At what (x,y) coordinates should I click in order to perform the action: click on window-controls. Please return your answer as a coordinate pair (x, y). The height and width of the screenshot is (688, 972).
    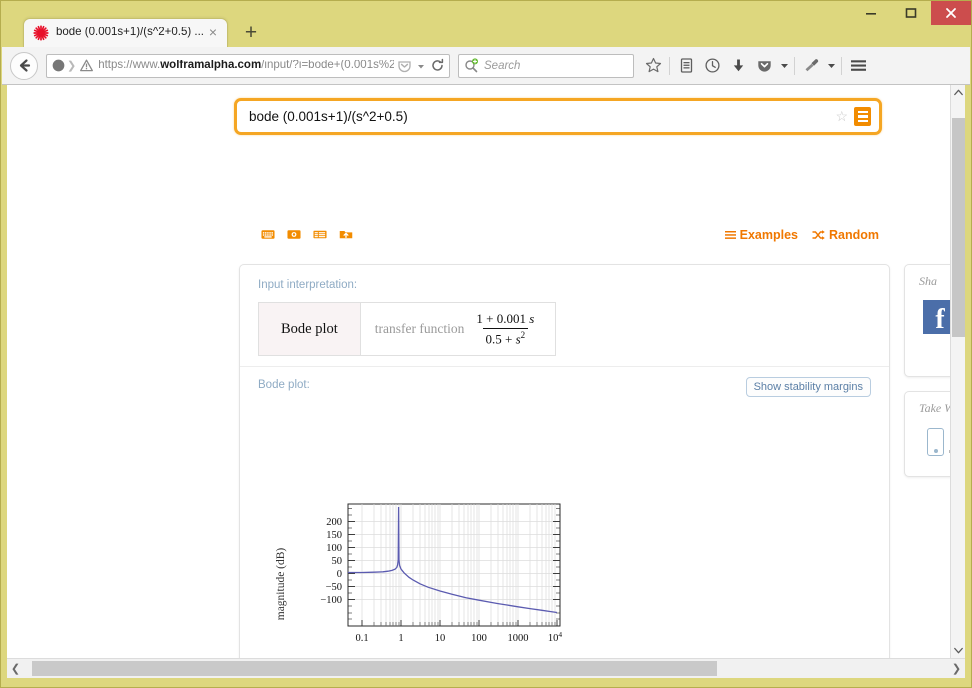
    Looking at the image, I should click on (911, 13).